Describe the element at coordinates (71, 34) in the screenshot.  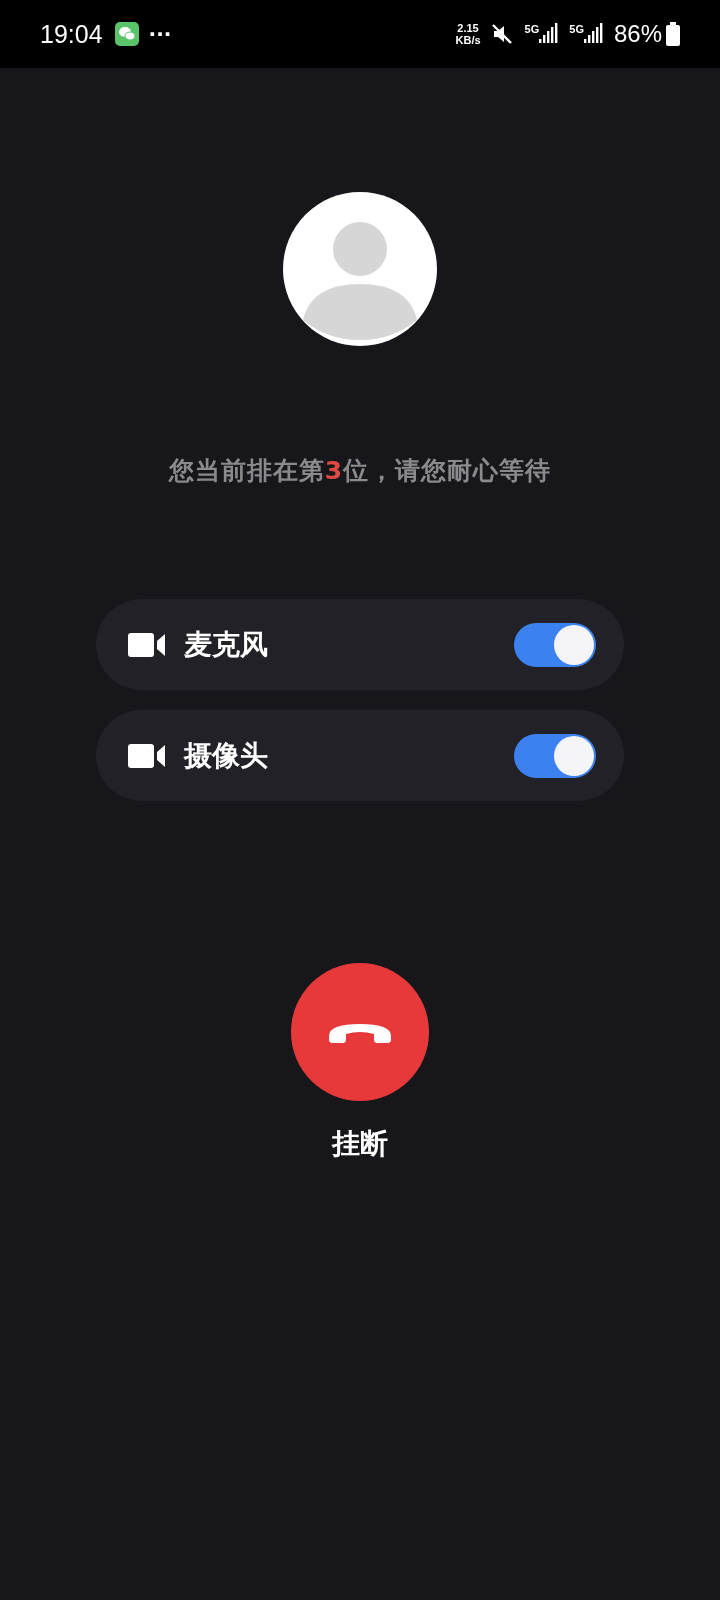
I see `clock-time: 19:04` at that location.